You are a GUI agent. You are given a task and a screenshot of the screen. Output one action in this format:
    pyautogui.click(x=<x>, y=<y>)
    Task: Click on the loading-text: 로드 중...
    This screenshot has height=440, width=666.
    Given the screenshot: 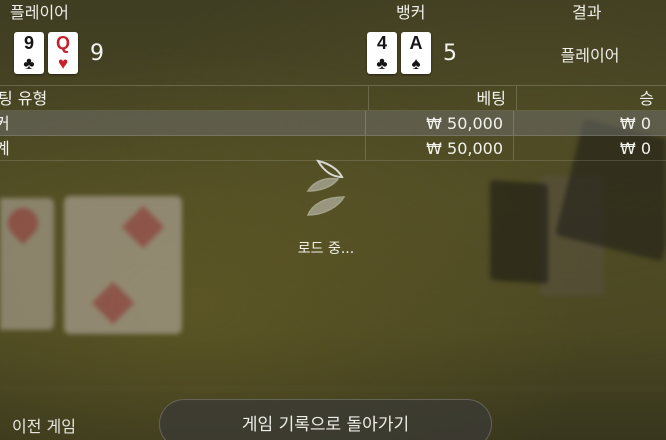 What is the action you would take?
    pyautogui.click(x=326, y=249)
    